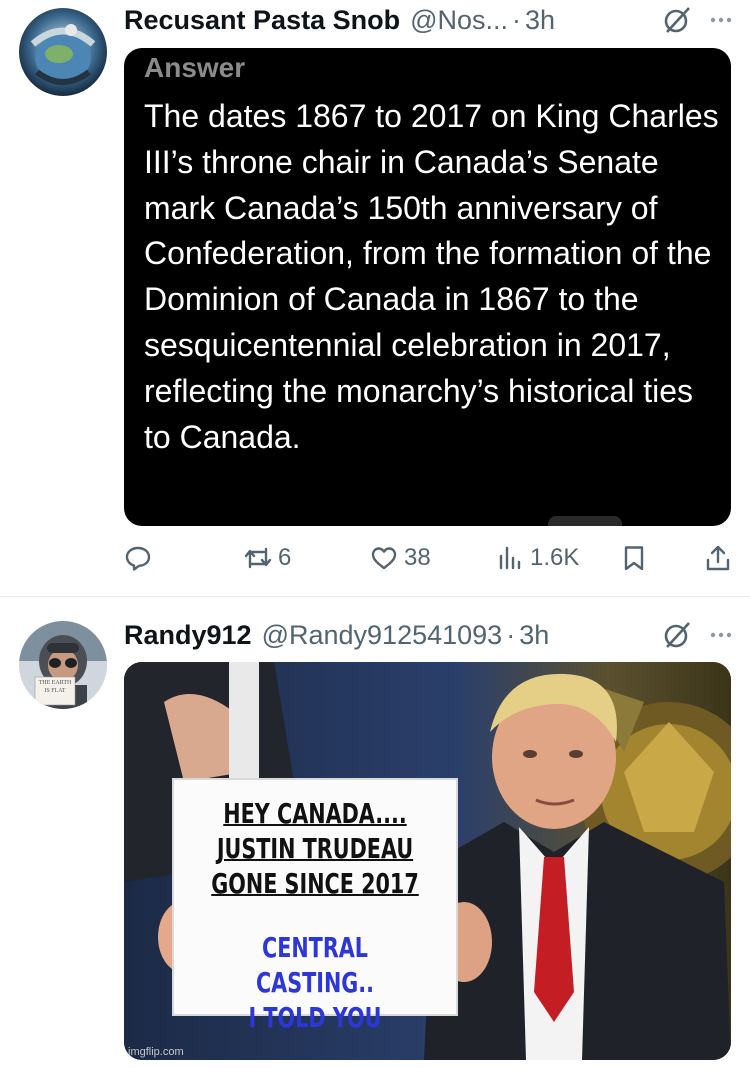 The width and height of the screenshot is (750, 1068). What do you see at coordinates (382, 635) in the screenshot?
I see `author-handle: @Randy912541093` at bounding box center [382, 635].